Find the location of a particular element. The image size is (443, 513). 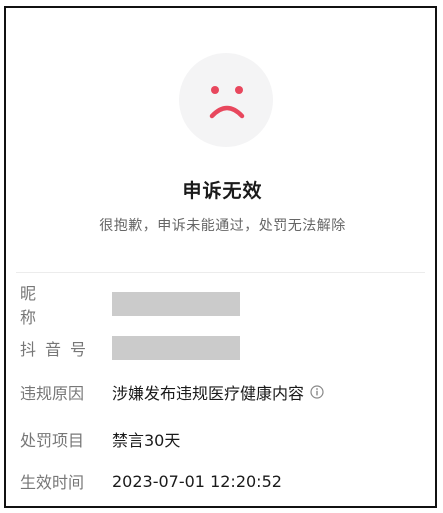

effective-time-label: 生效时间 is located at coordinates (52, 482).